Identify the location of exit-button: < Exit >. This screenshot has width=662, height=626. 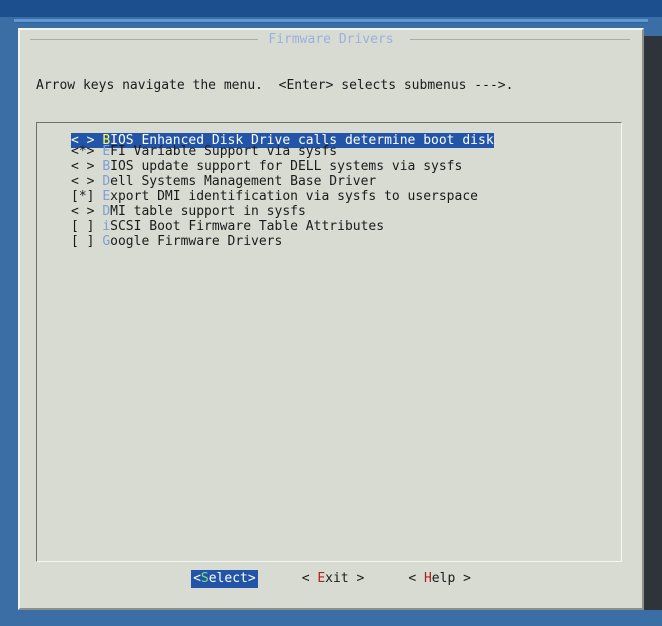
(333, 579).